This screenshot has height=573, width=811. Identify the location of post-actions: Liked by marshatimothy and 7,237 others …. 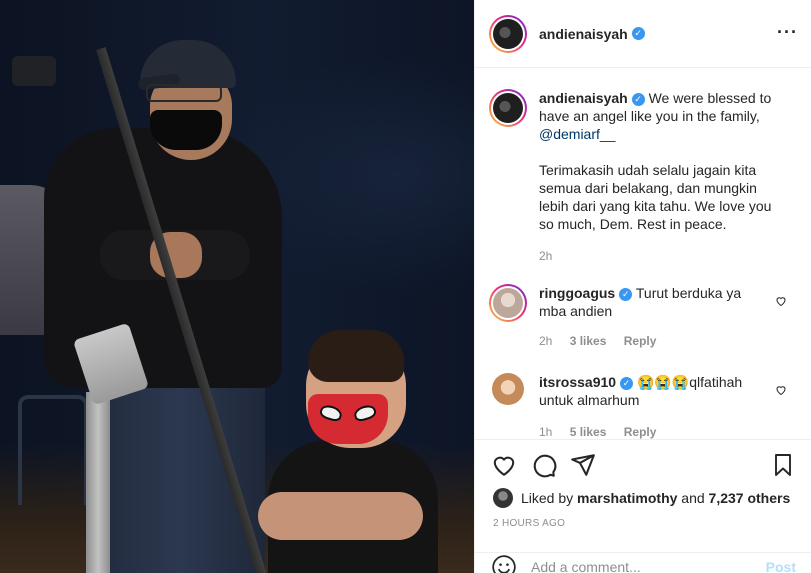
(643, 506).